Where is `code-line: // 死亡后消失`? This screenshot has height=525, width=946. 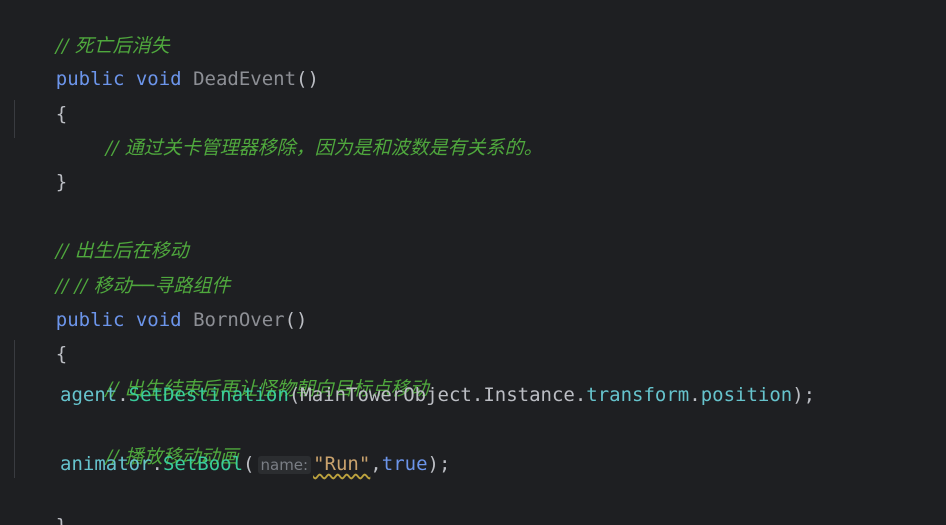 code-line: // 死亡后消失 is located at coordinates (90, 30).